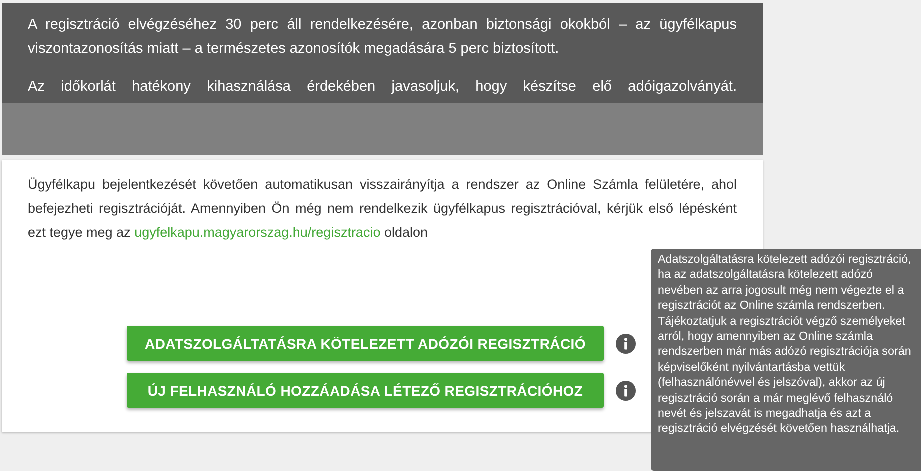  Describe the element at coordinates (382, 209) in the screenshot. I see `info-paragraph: Ügyfélkapu bejelentkezését követően automatikusan visszairányítja a rendszer az Online Számla felületére, ahol befejezheti regisztrációját. Amennyiben Ön még nem rendelkezik ügyfélkapus regisztrációval, kérjük első lépésként ezt tegye meg az ugyfelkapu.magyarorszag.hu/regisztracio oldalon` at that location.